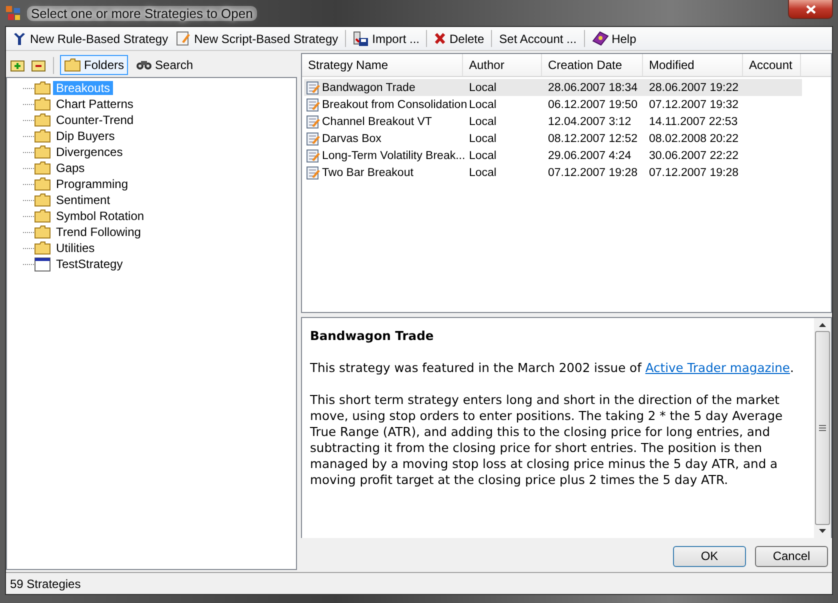 The width and height of the screenshot is (838, 603). I want to click on import-icon, so click(361, 38).